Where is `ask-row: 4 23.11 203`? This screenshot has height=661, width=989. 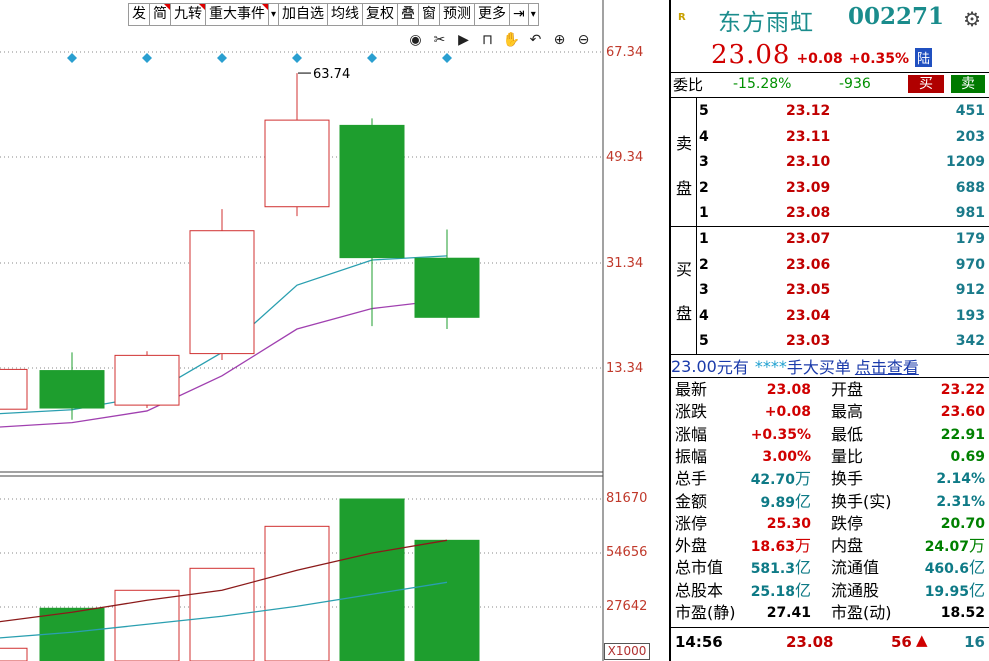 ask-row: 4 23.11 203 is located at coordinates (830, 137).